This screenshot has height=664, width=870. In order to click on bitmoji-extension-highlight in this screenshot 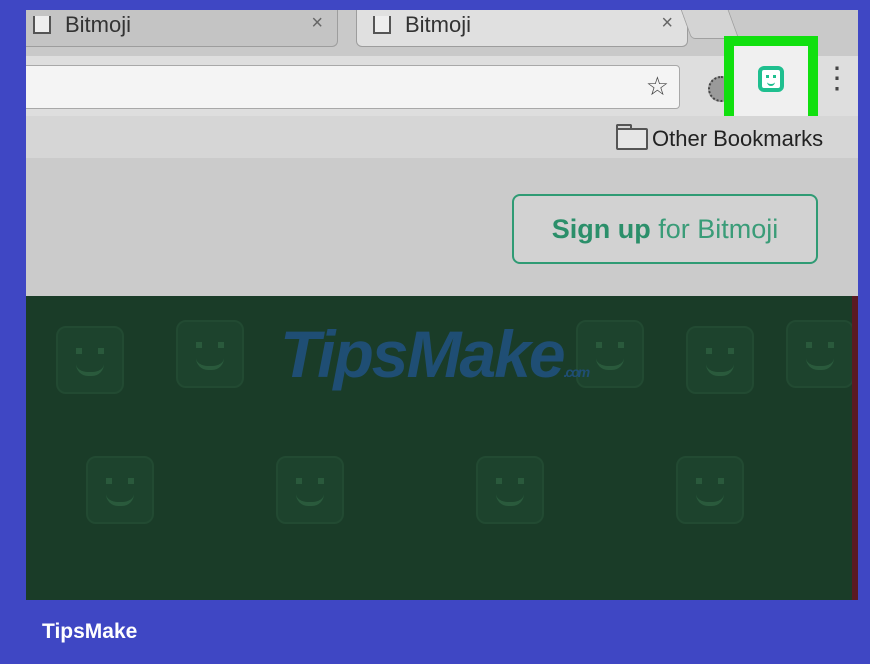, I will do `click(771, 82)`.